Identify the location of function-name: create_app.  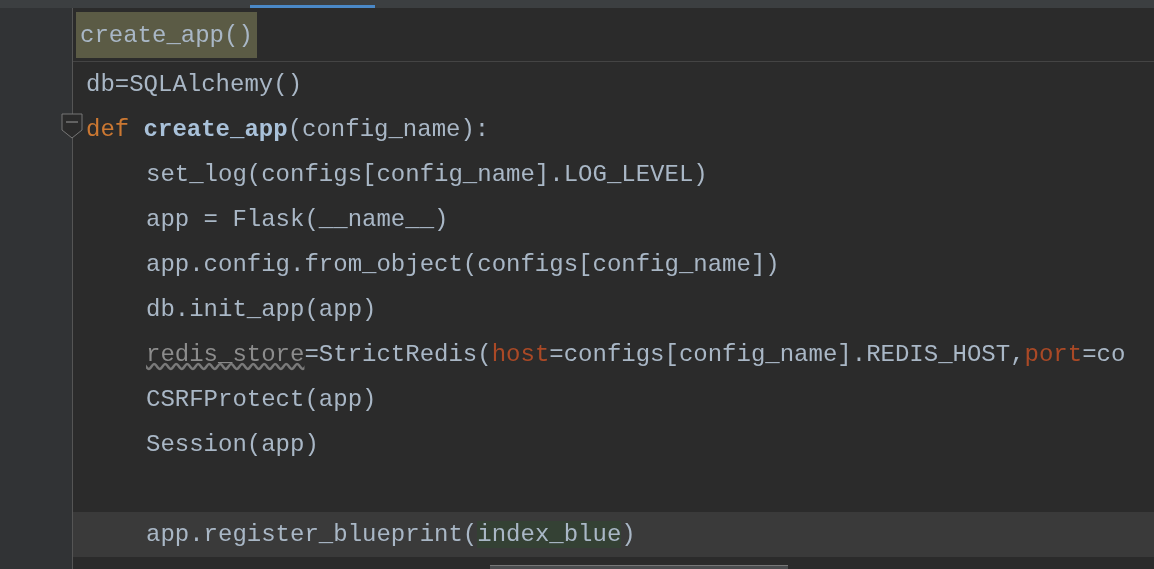
(215, 129).